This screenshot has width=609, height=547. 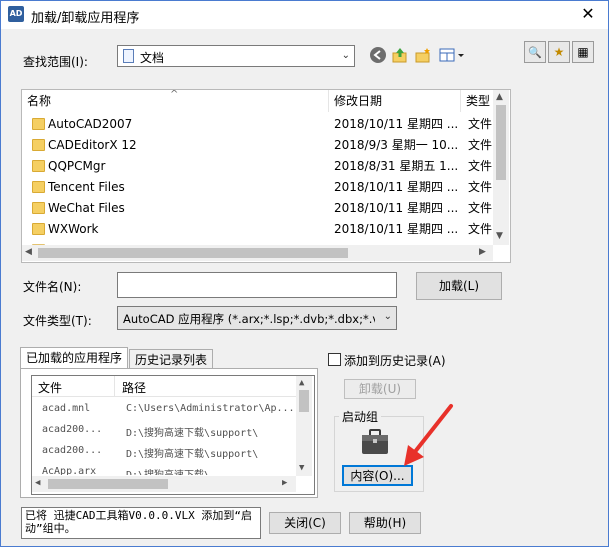 I want to click on new-folder-icon, so click(x=423, y=56).